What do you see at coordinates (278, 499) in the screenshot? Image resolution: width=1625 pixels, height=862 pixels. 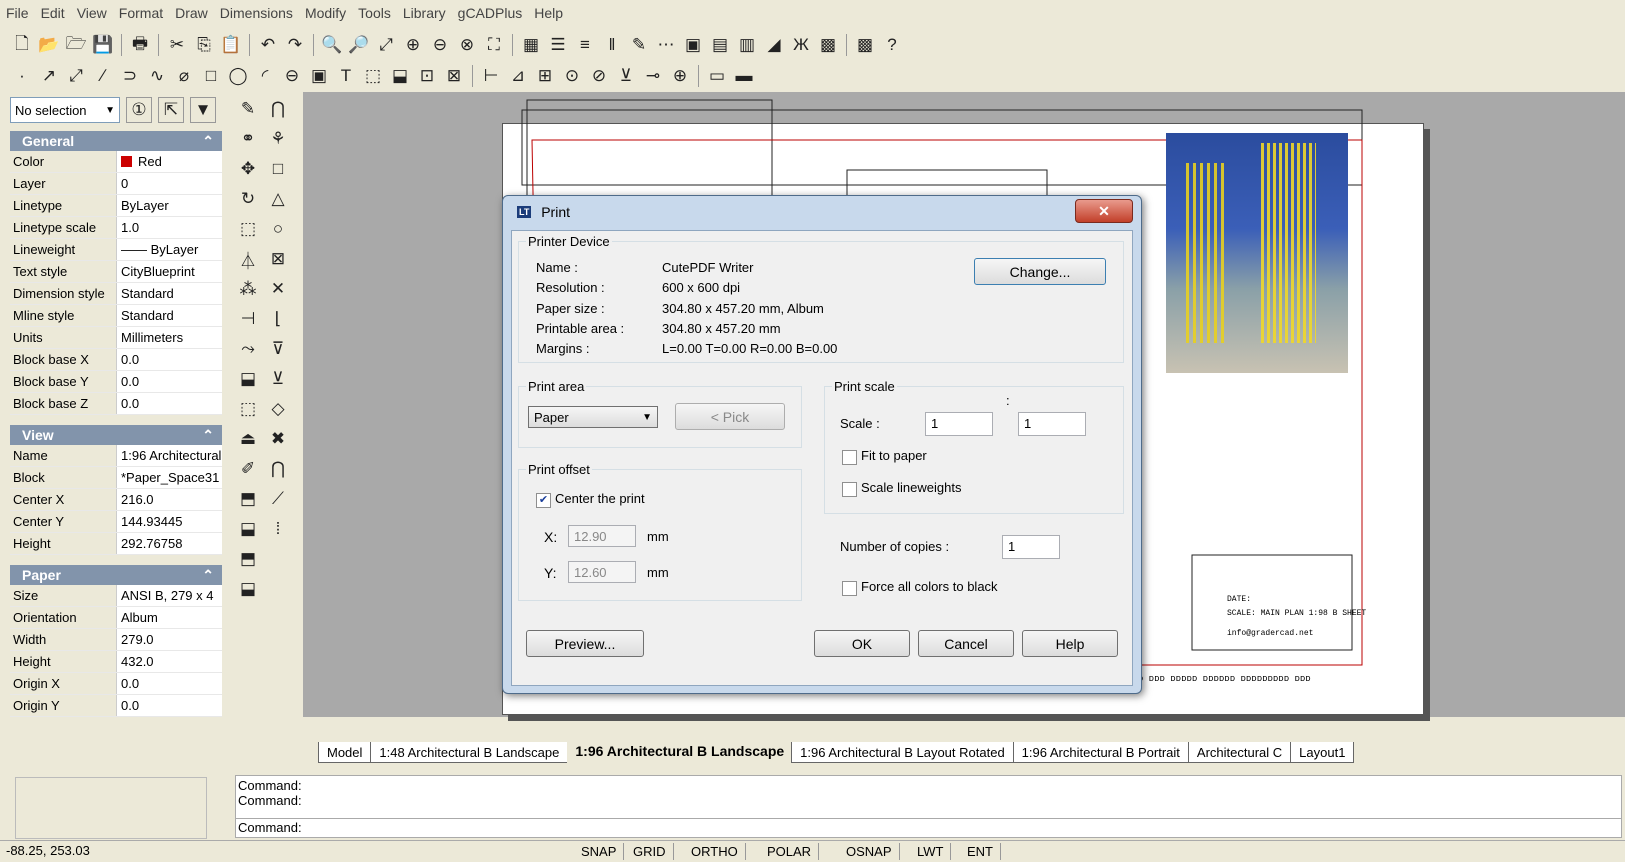 I see `modify-tool-icon: ⟋` at bounding box center [278, 499].